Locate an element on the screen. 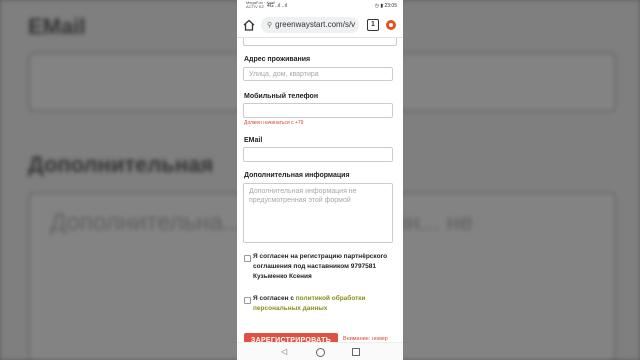 The width and height of the screenshot is (640, 360). recents-icon is located at coordinates (356, 352).